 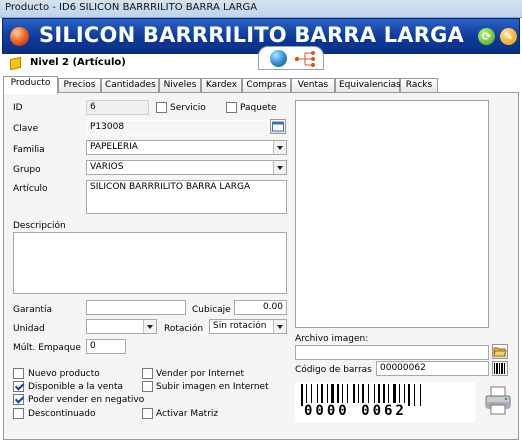 What do you see at coordinates (18, 373) in the screenshot?
I see `nuevo-producto-checkbox` at bounding box center [18, 373].